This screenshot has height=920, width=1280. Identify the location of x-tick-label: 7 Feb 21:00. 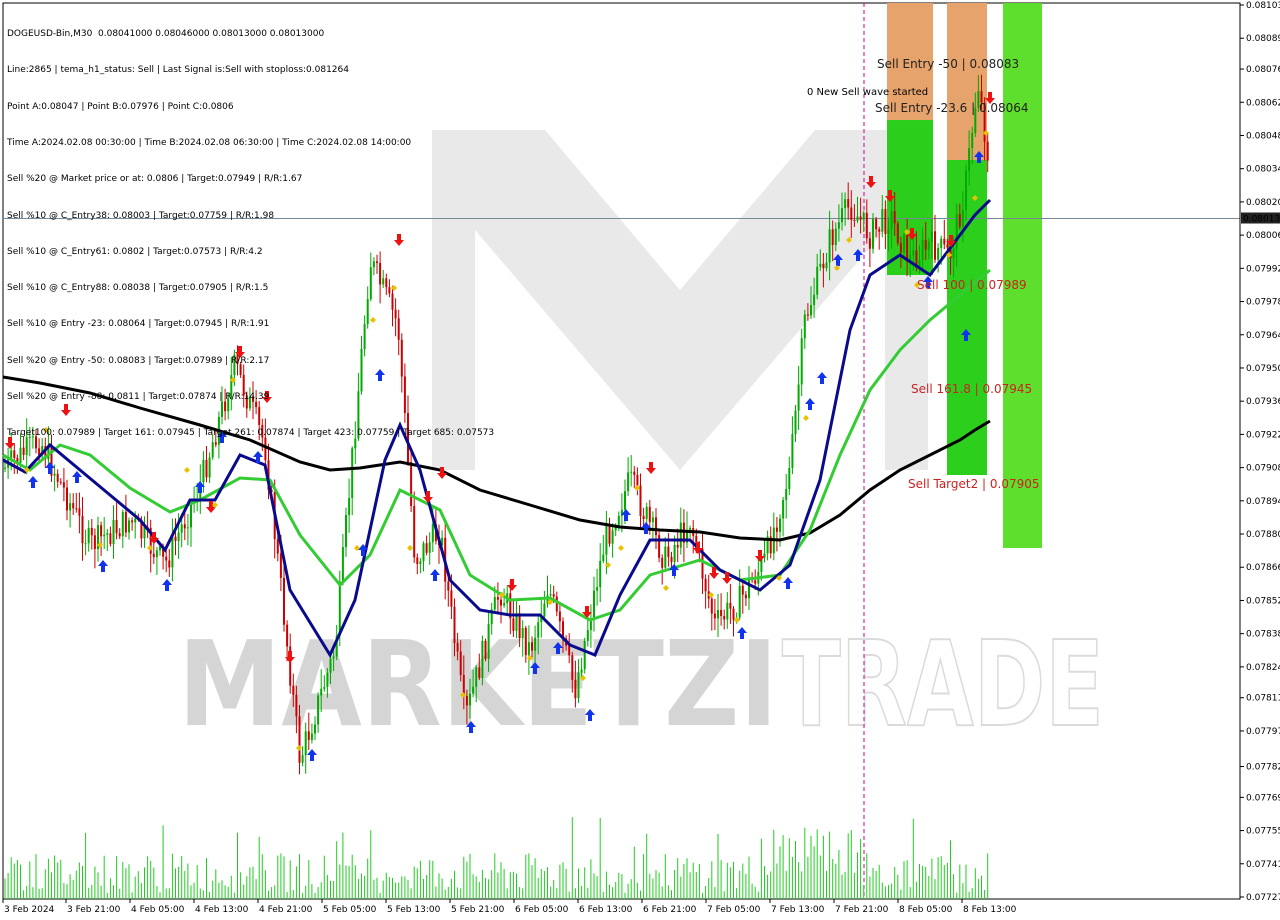
(862, 910).